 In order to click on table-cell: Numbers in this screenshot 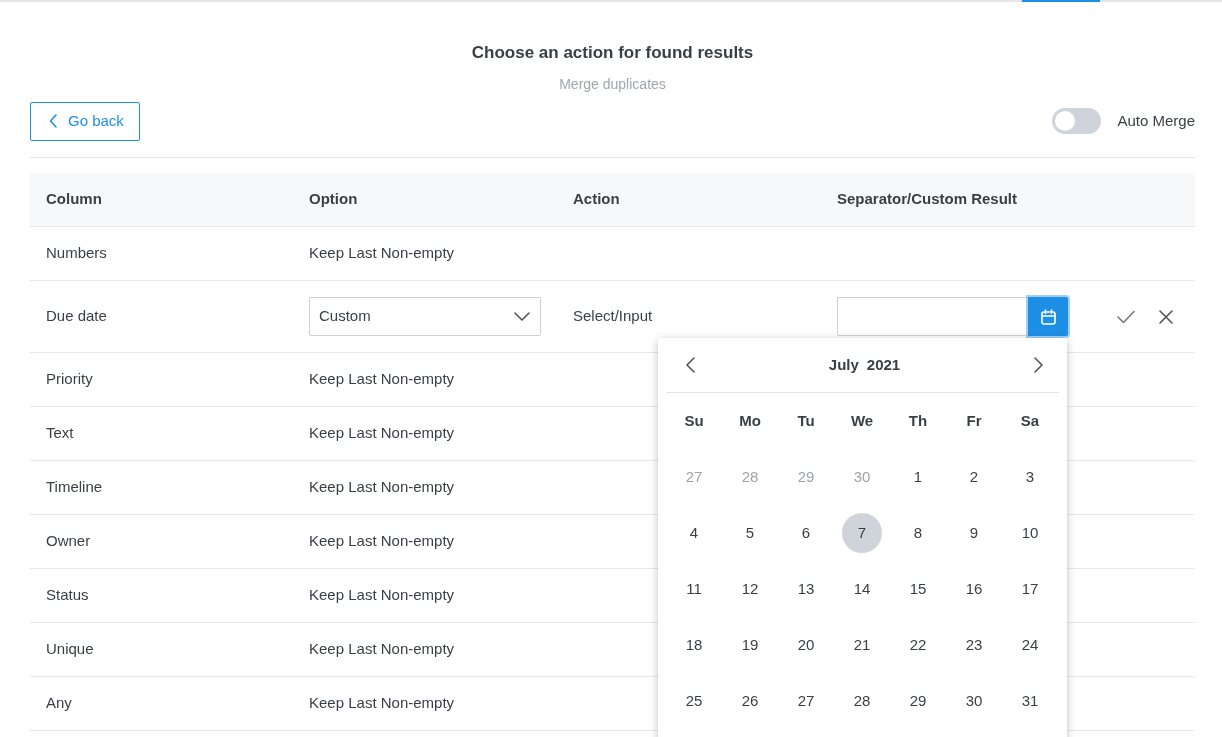, I will do `click(161, 253)`.